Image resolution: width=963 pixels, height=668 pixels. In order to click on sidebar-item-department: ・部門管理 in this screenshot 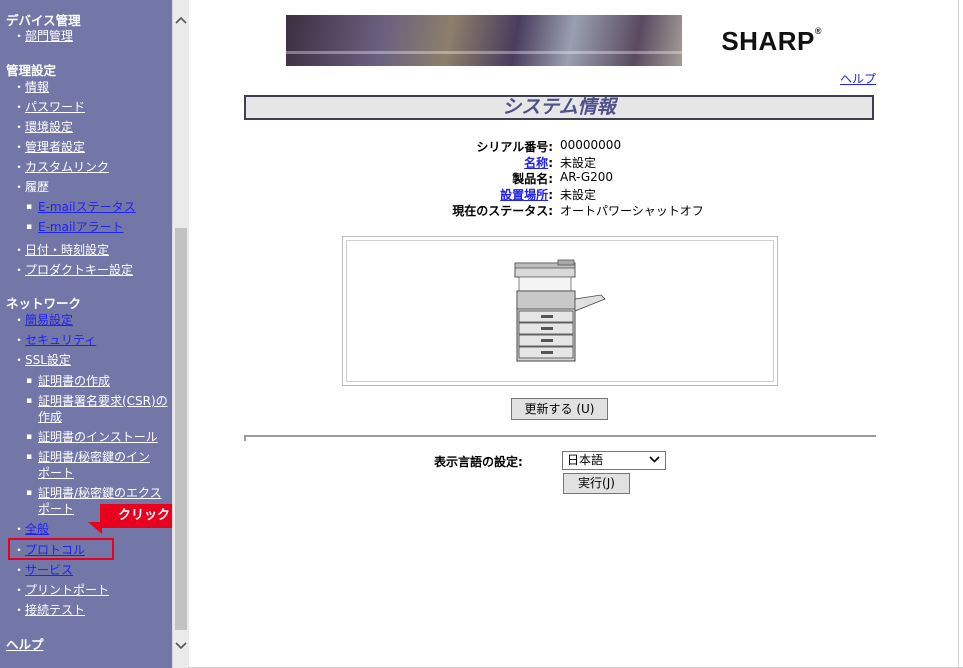, I will do `click(36, 36)`.